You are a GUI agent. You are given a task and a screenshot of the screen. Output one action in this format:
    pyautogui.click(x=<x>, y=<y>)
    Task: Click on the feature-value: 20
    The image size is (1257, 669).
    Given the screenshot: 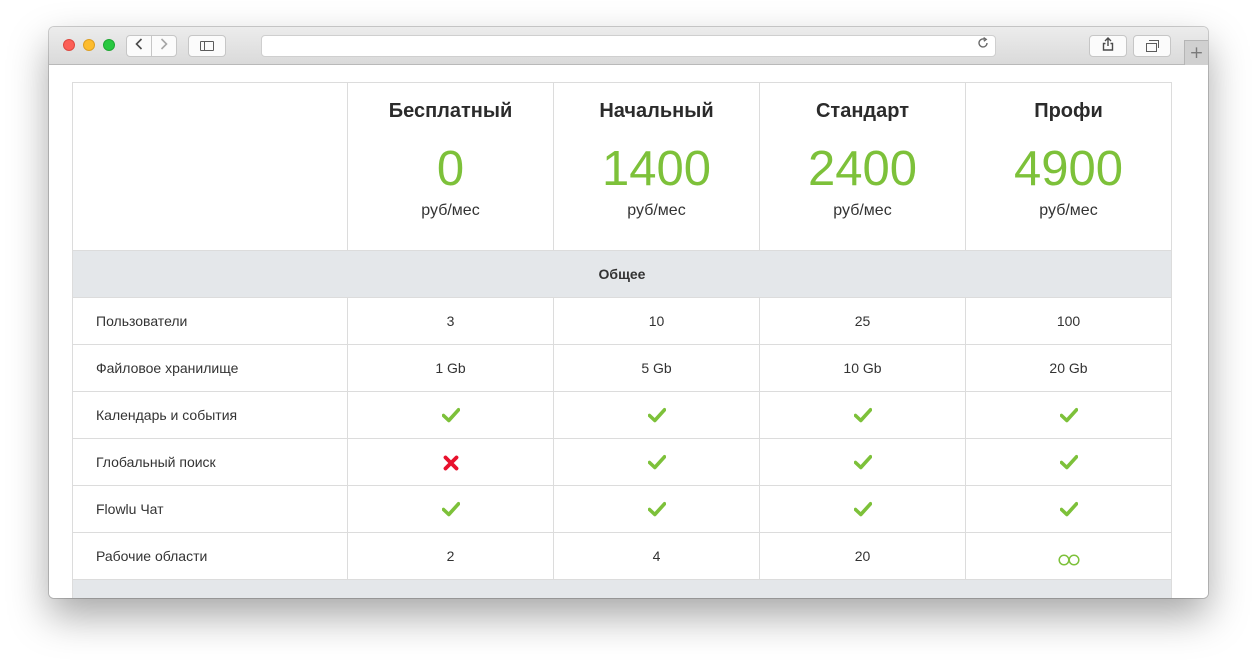 What is the action you would take?
    pyautogui.click(x=862, y=556)
    